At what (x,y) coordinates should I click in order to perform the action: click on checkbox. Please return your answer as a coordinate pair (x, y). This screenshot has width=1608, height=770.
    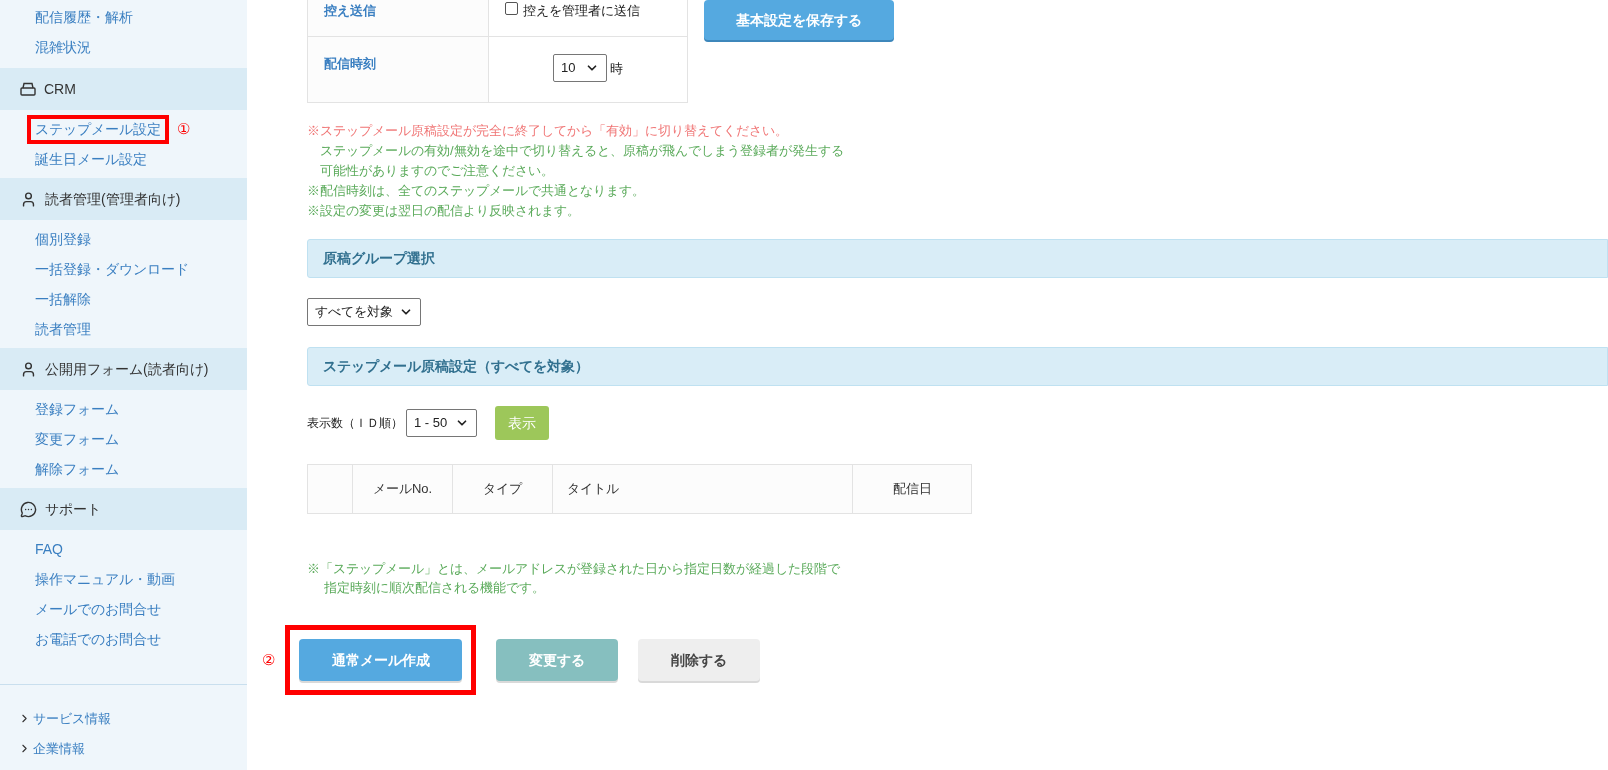
    Looking at the image, I should click on (511, 8).